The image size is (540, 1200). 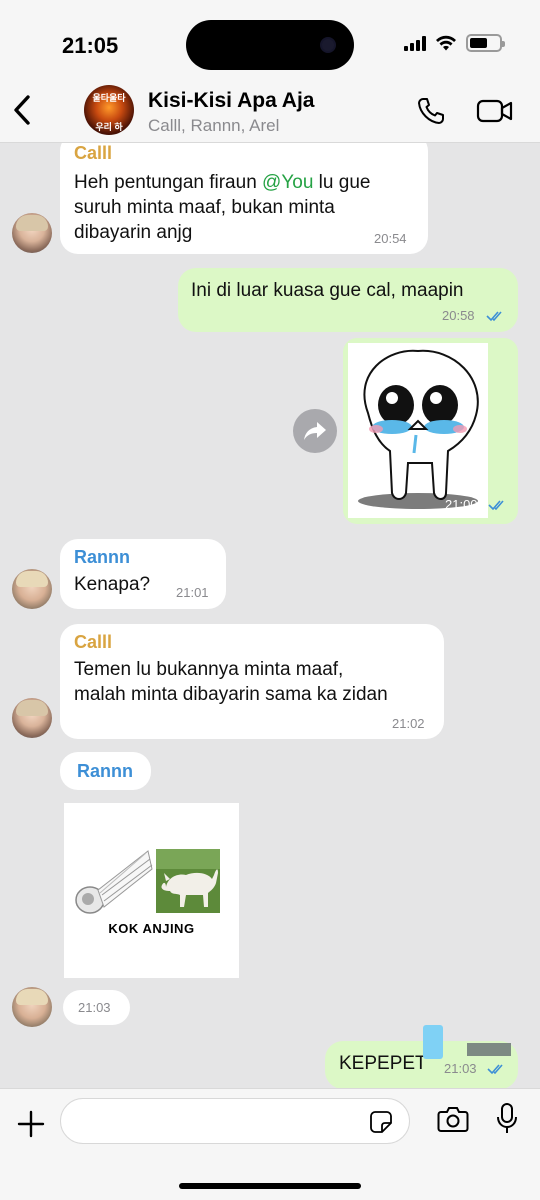 What do you see at coordinates (270, 45) in the screenshot?
I see `dynamic-island` at bounding box center [270, 45].